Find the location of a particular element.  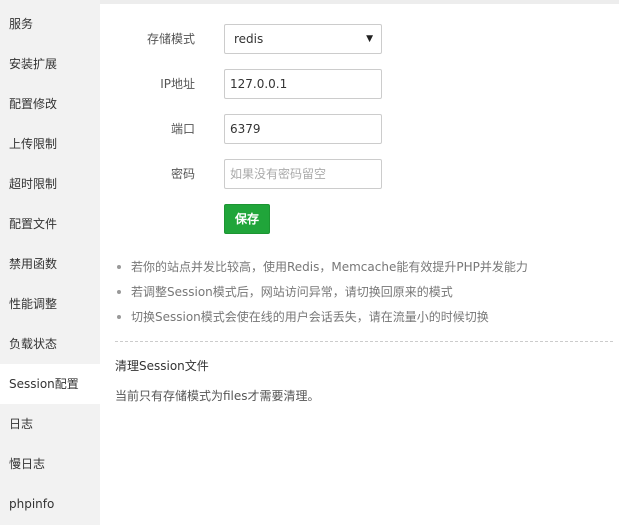

sidebar-item-log: 日志 is located at coordinates (50, 424).